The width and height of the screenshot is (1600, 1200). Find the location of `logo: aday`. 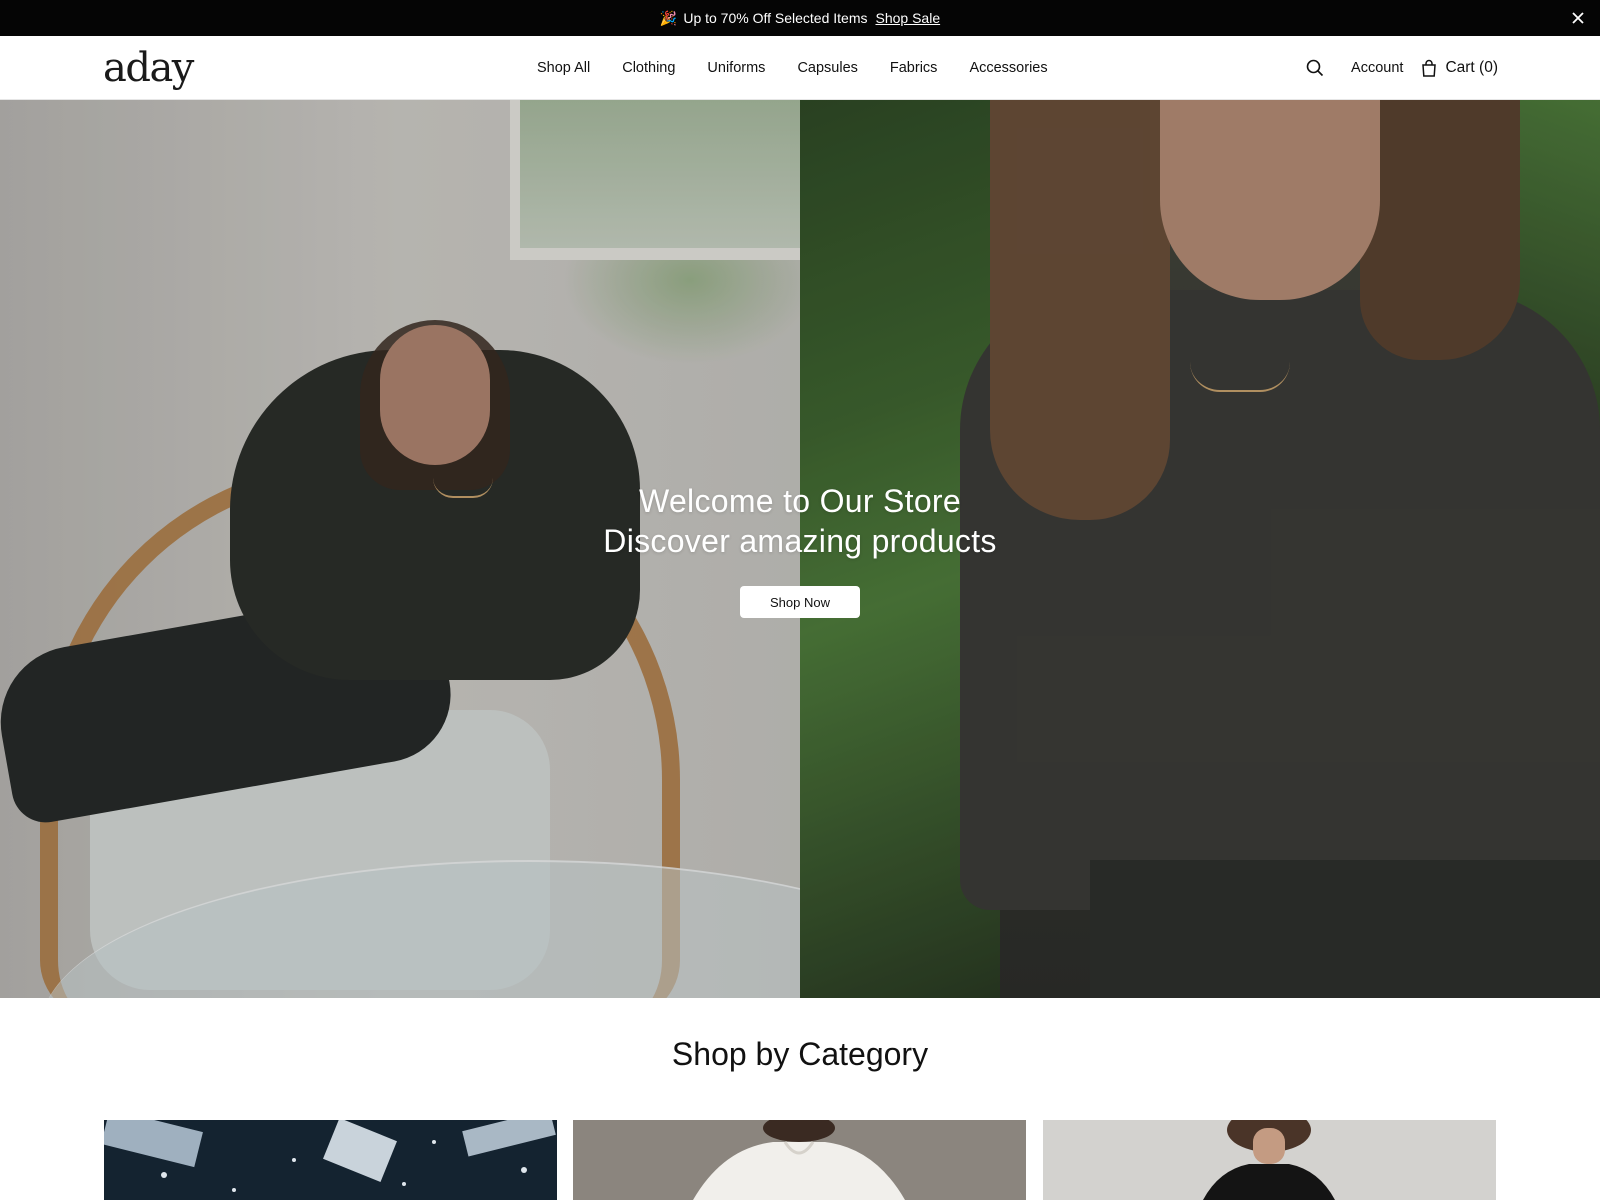

logo: aday is located at coordinates (148, 68).